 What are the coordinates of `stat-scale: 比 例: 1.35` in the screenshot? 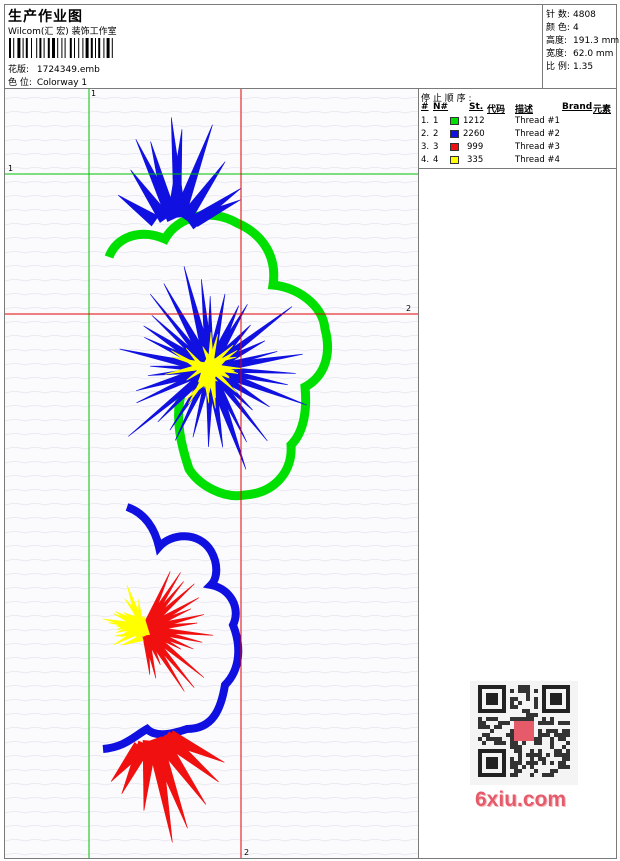 It's located at (569, 65).